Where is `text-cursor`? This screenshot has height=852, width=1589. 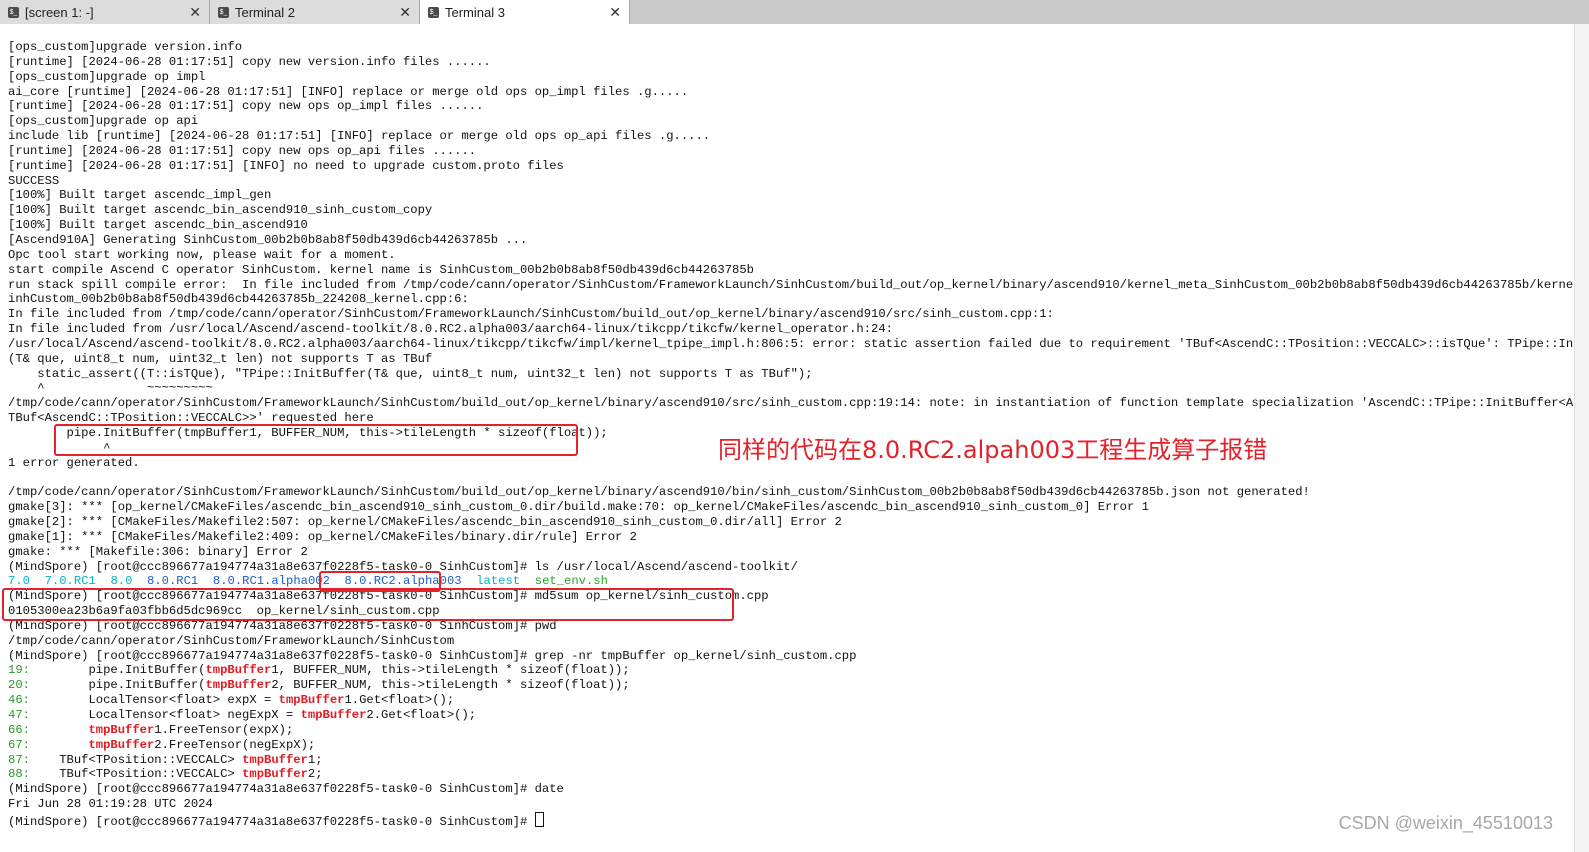 text-cursor is located at coordinates (539, 819).